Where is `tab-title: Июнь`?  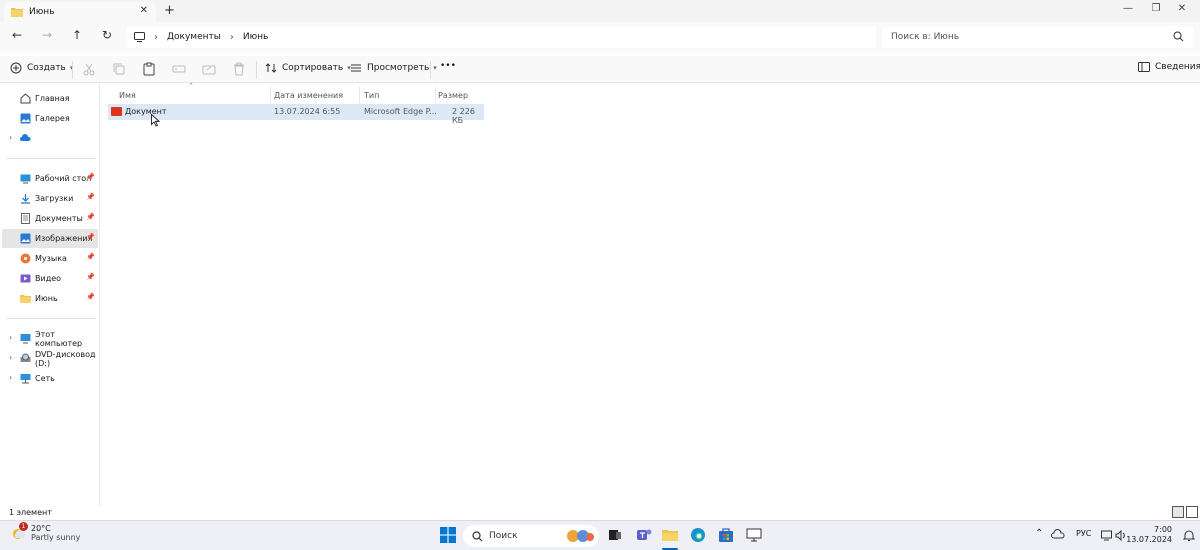
tab-title: Июнь is located at coordinates (42, 12).